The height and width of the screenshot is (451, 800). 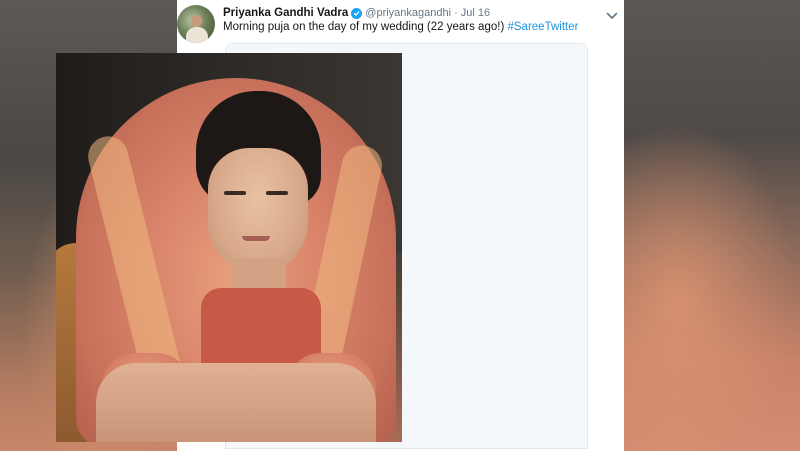 I want to click on photo-eye-right, so click(x=277, y=193).